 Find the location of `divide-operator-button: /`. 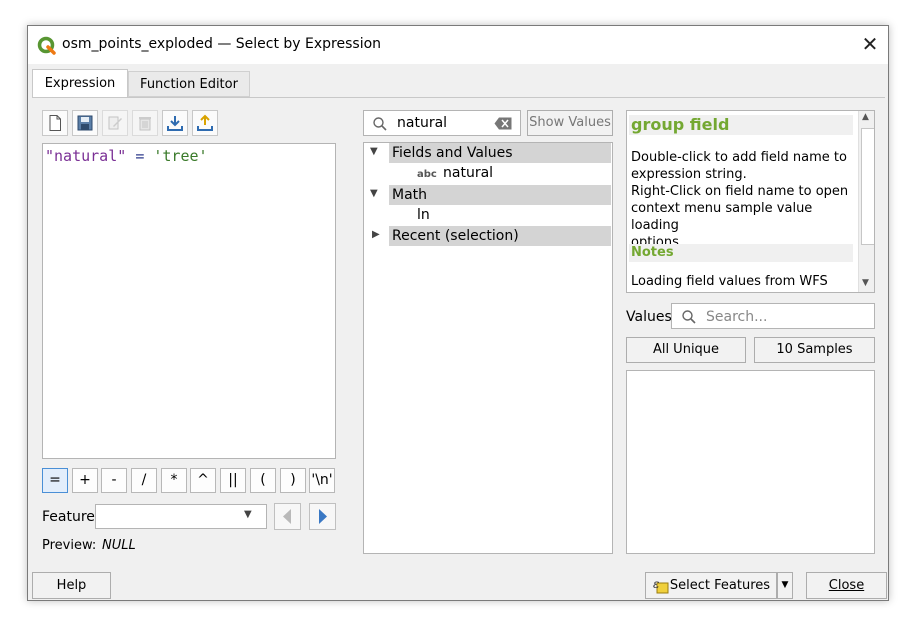

divide-operator-button: / is located at coordinates (144, 480).